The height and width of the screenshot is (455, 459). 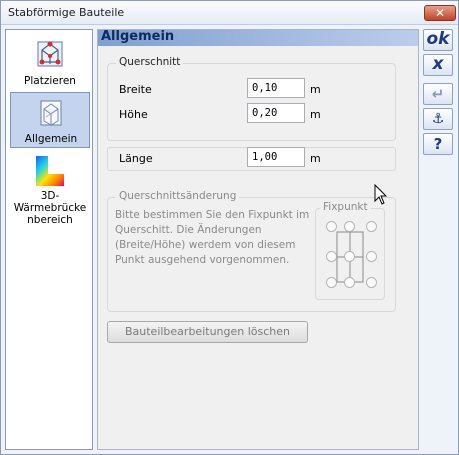 I want to click on hoehe-label: Höhe, so click(x=133, y=114).